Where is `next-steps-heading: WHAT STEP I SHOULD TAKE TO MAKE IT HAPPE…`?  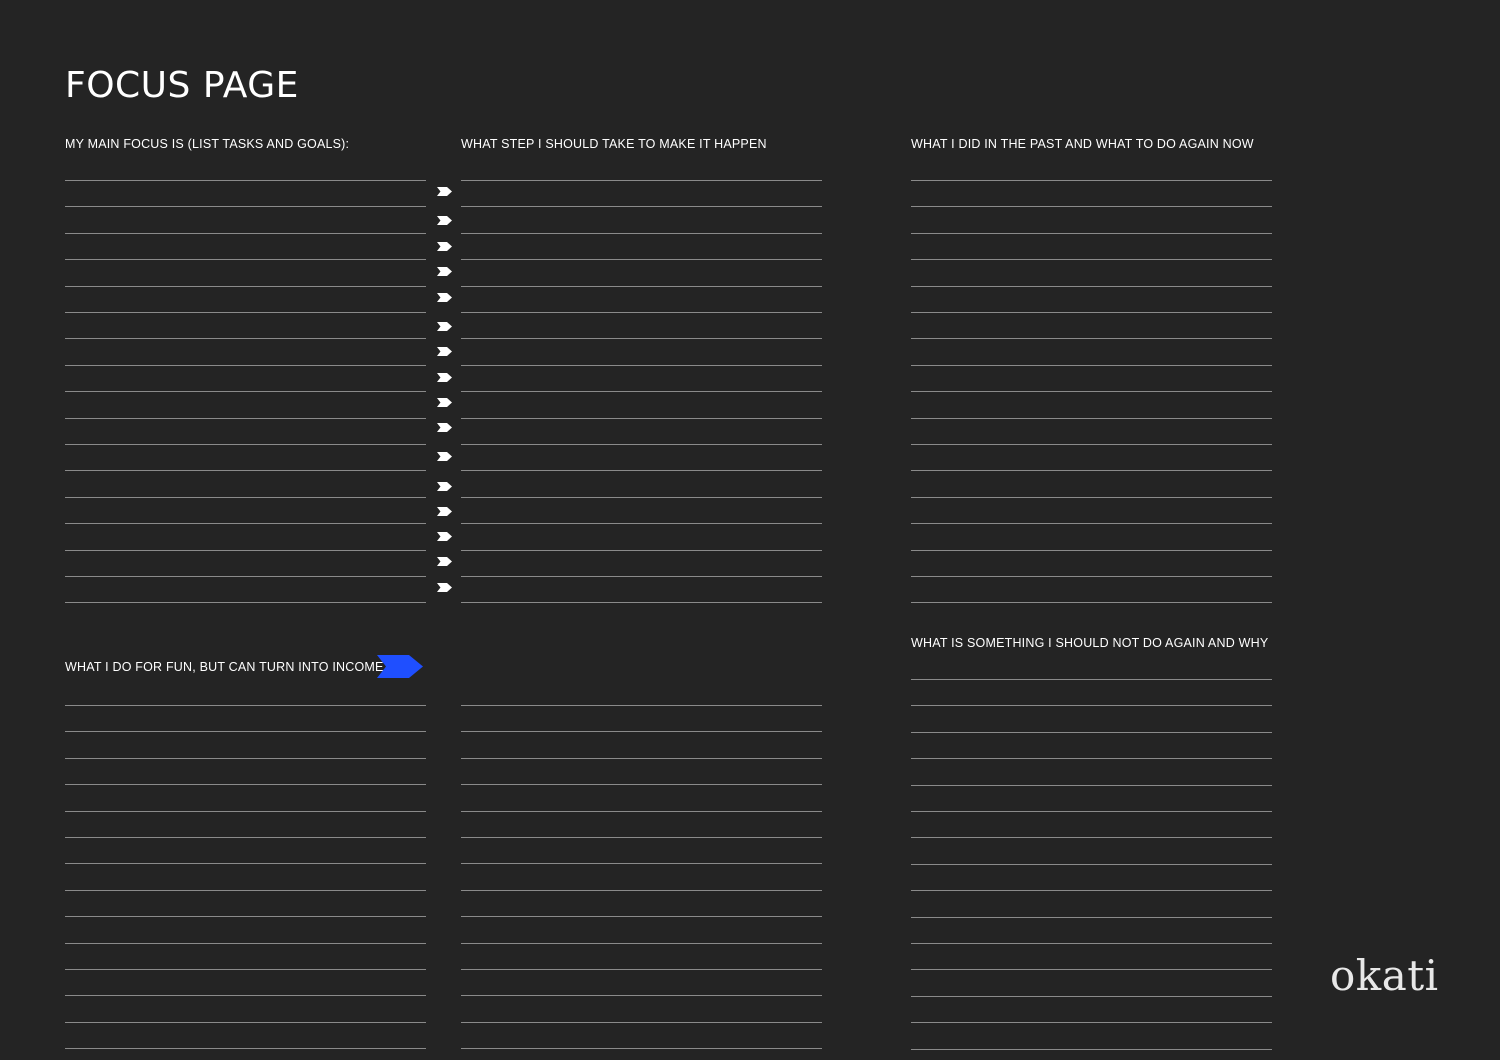 next-steps-heading: WHAT STEP I SHOULD TAKE TO MAKE IT HAPPE… is located at coordinates (614, 144).